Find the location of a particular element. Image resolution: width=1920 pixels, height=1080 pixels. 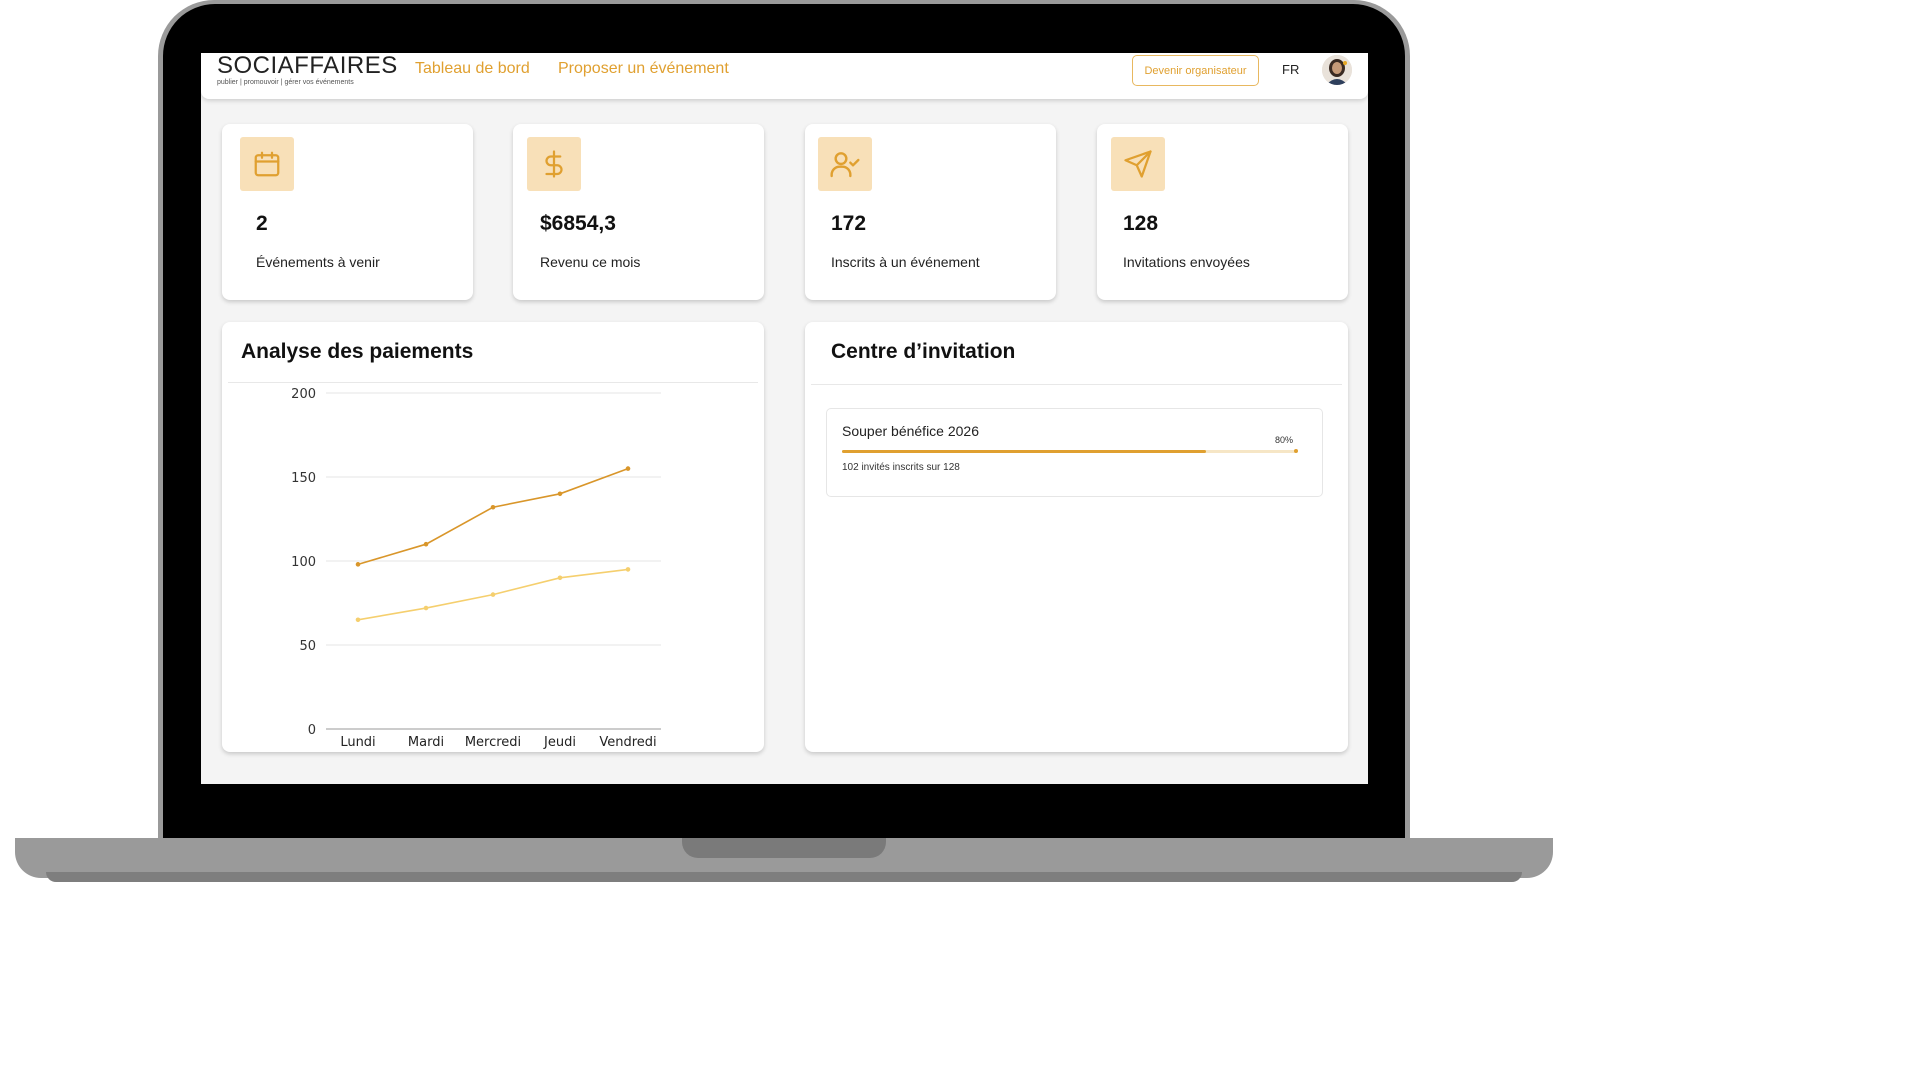

calendar-icon is located at coordinates (267, 164).